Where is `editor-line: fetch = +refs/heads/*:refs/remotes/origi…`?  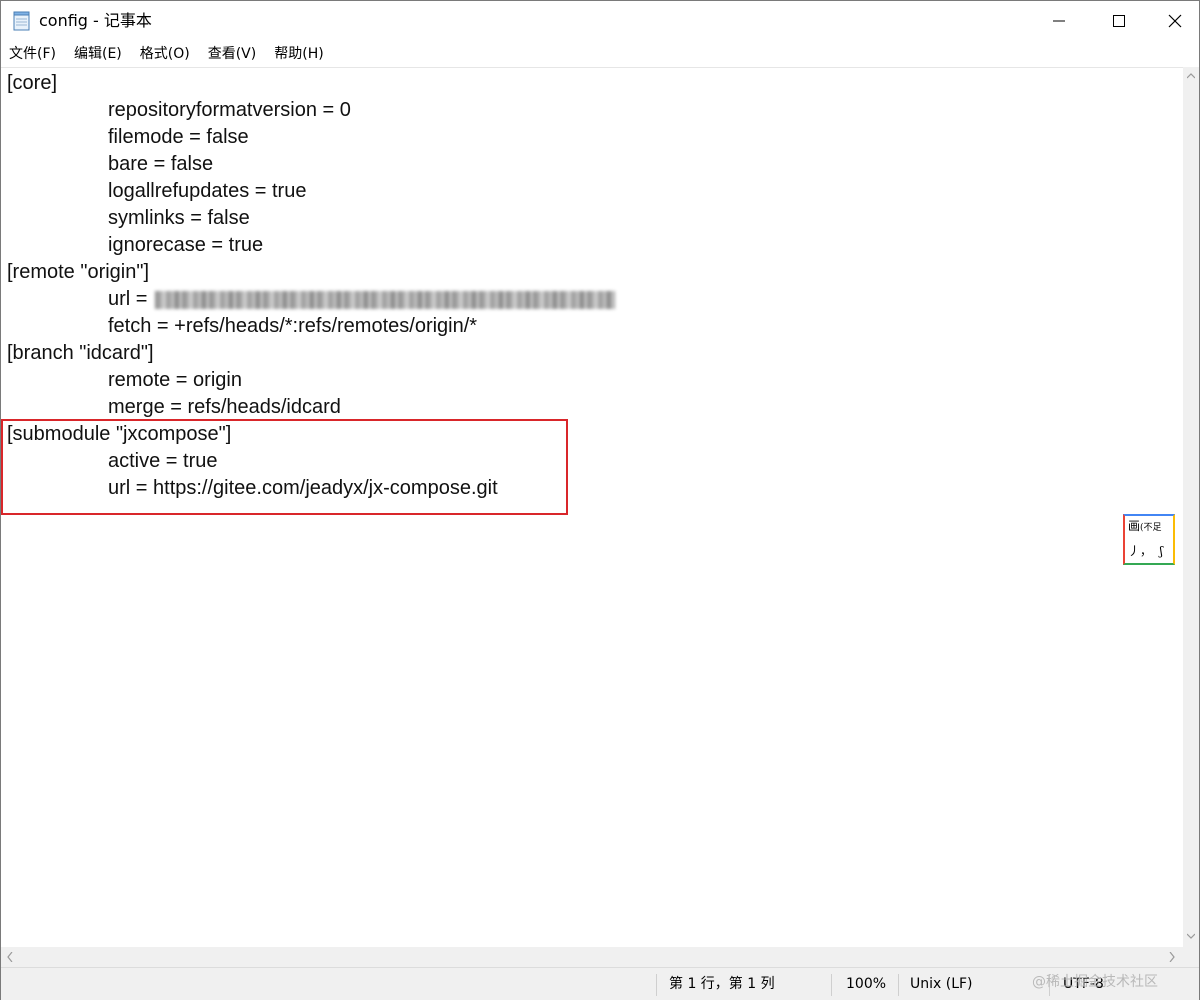 editor-line: fetch = +refs/heads/*:refs/remotes/origi… is located at coordinates (293, 326).